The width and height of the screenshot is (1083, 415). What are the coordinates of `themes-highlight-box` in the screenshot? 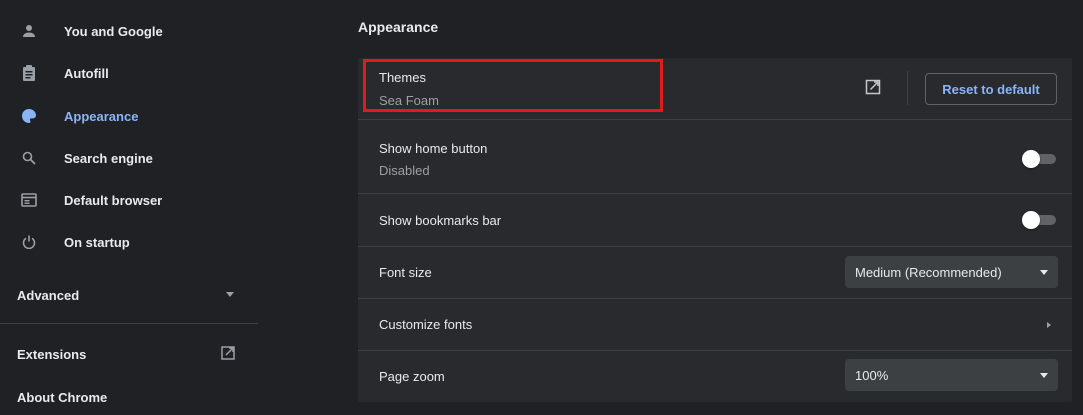 It's located at (513, 85).